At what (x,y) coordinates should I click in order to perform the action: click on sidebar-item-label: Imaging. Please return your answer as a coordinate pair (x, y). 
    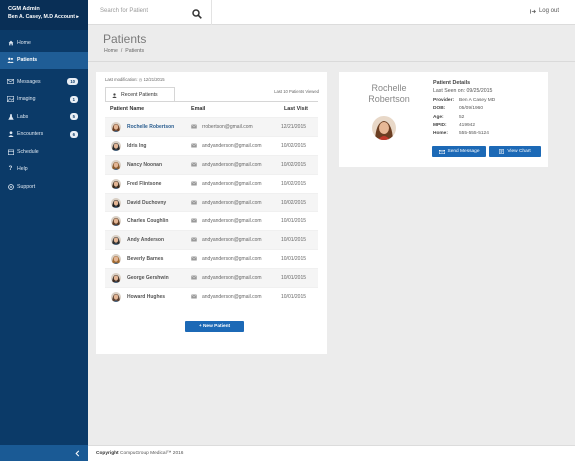
    Looking at the image, I should click on (26, 99).